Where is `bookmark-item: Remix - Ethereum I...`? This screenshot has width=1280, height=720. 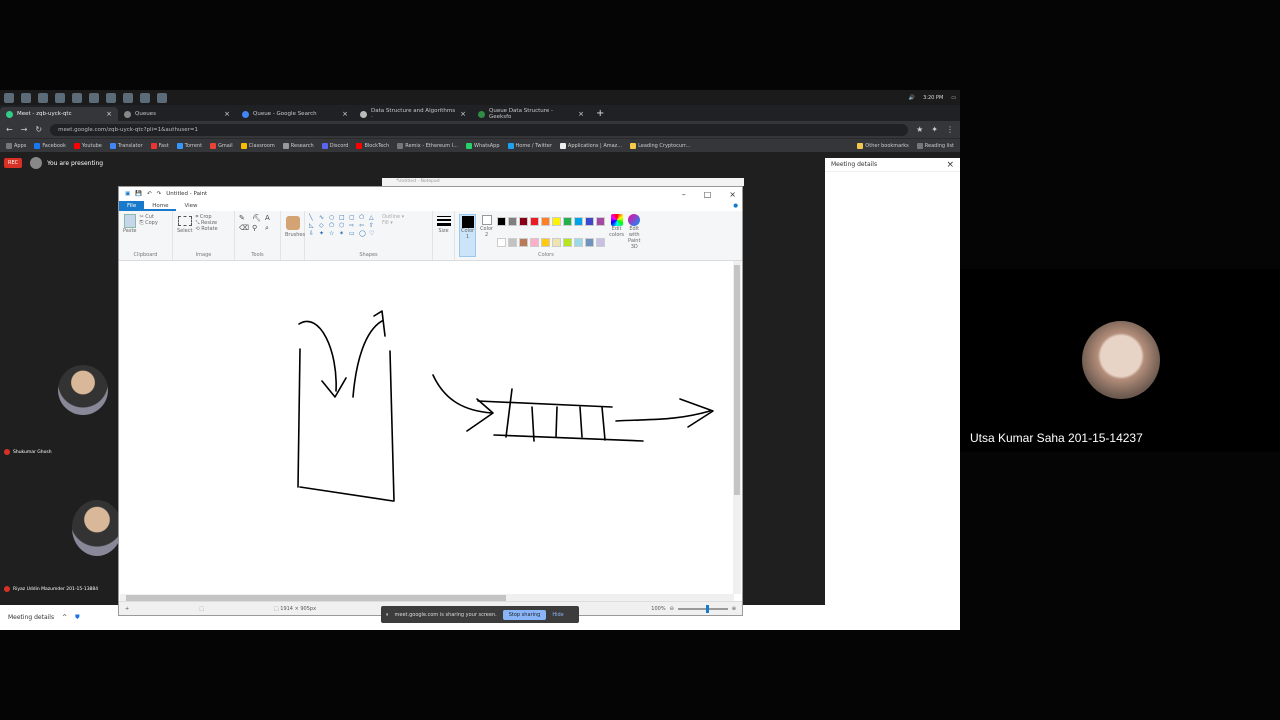
bookmark-item: Remix - Ethereum I... is located at coordinates (427, 145).